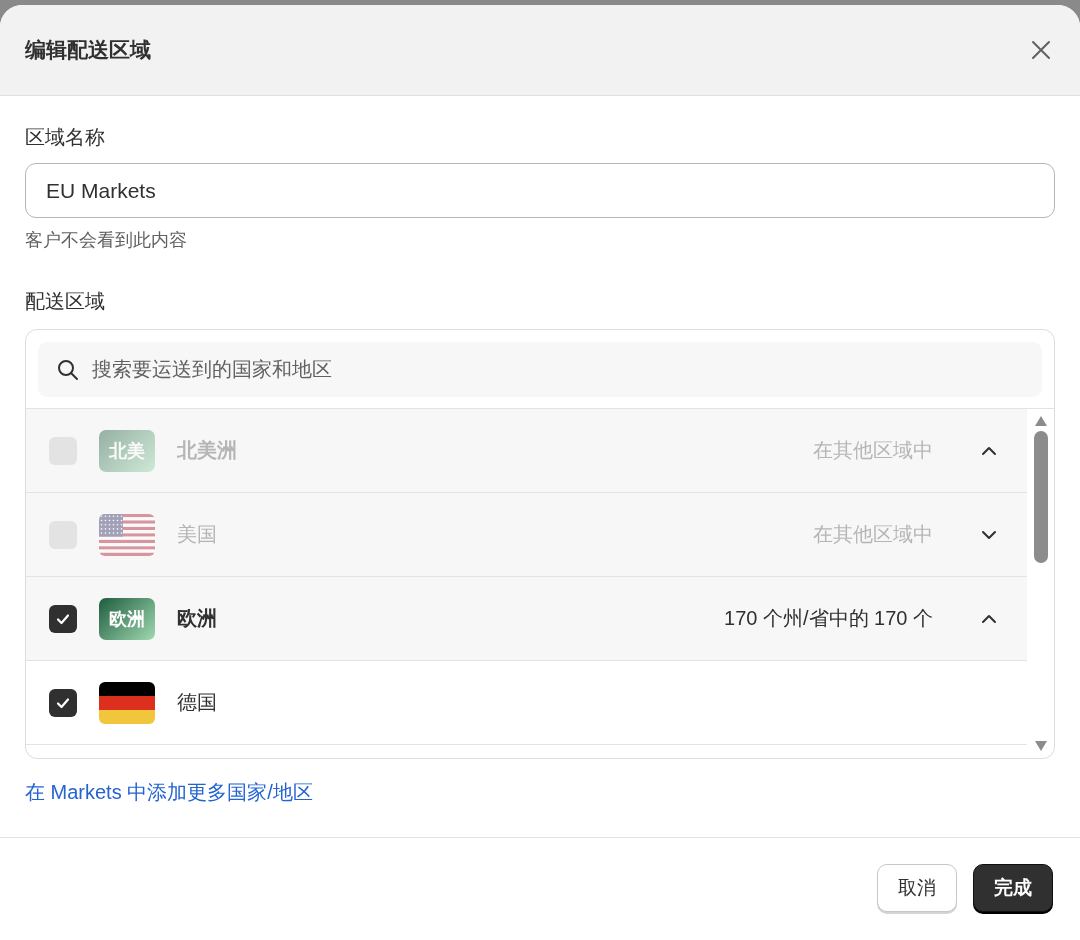 Image resolution: width=1080 pixels, height=940 pixels. Describe the element at coordinates (65, 137) in the screenshot. I see `field-label: 区域名称` at that location.